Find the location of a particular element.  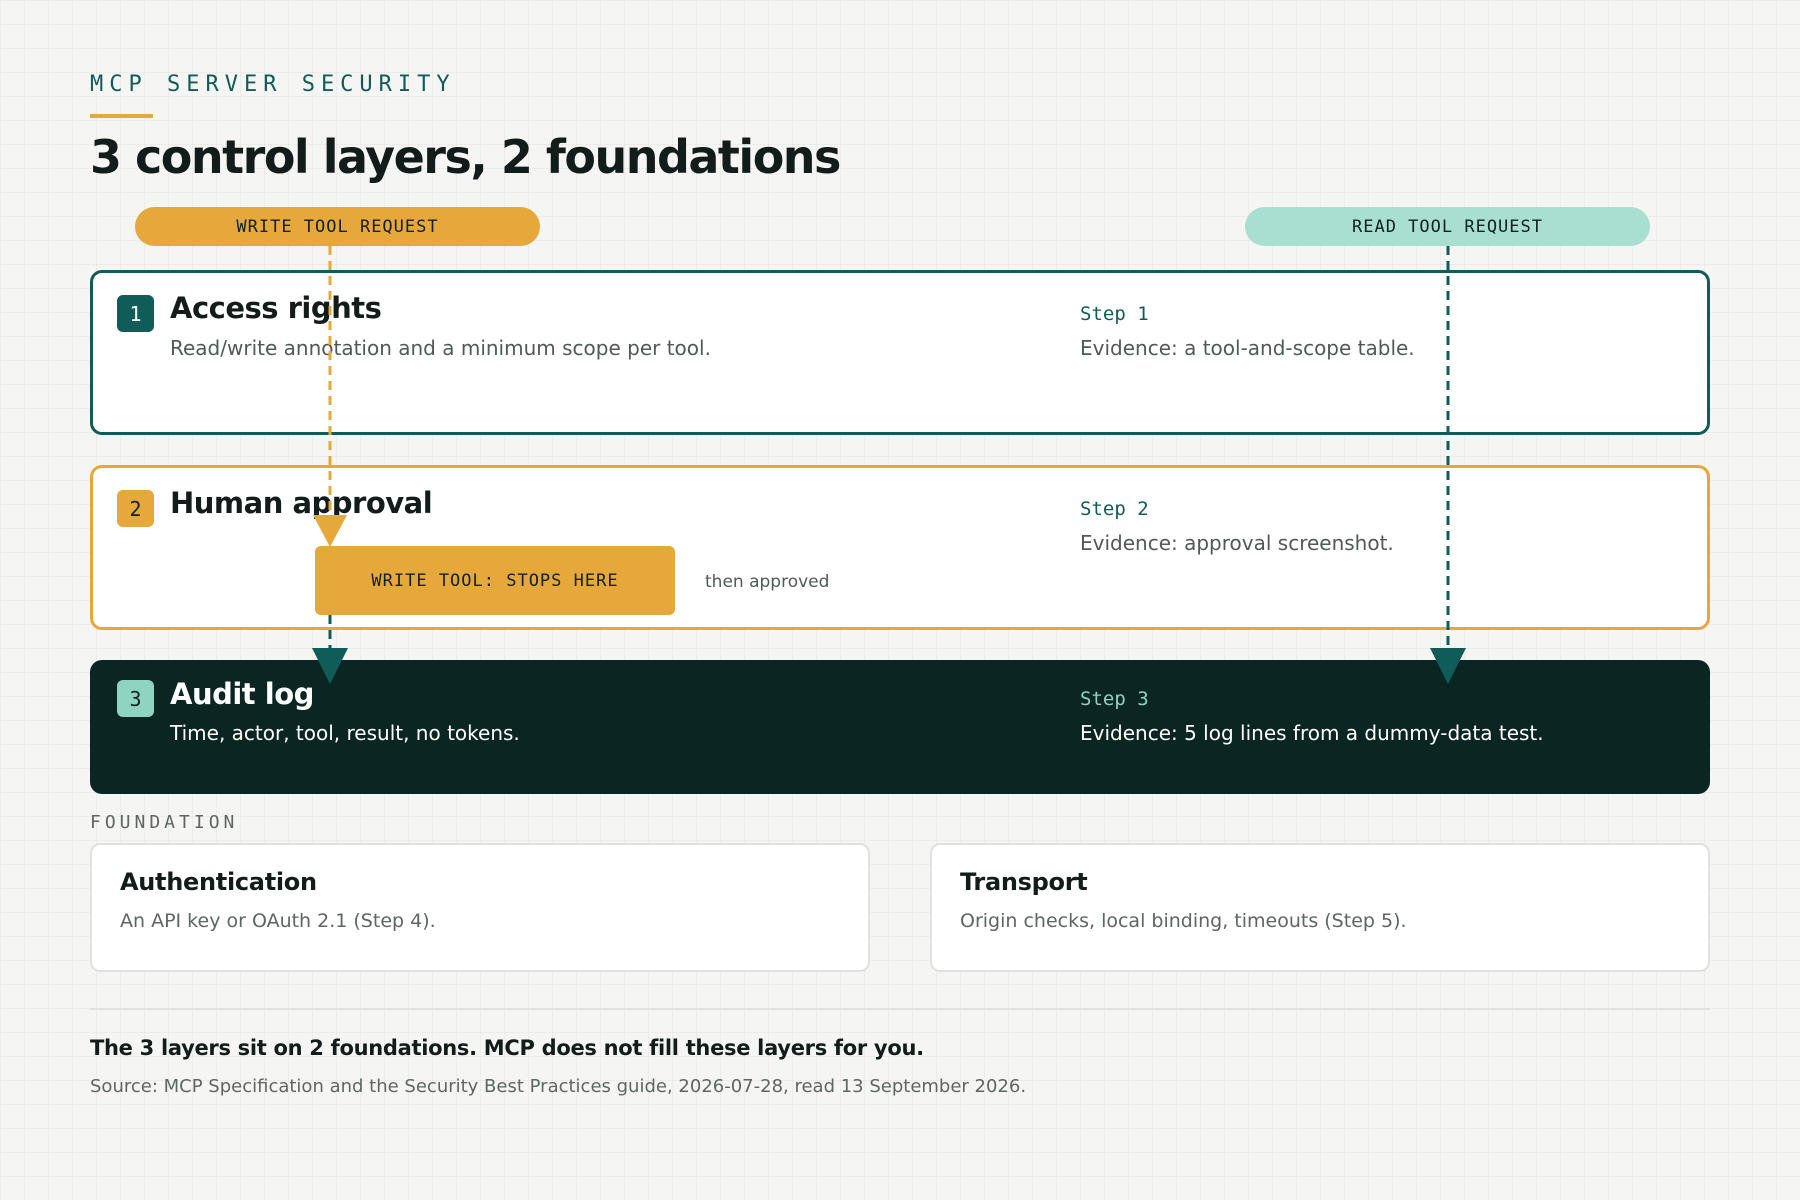

layer-3-description: Time, actor, tool, result, no tokens. is located at coordinates (345, 733).